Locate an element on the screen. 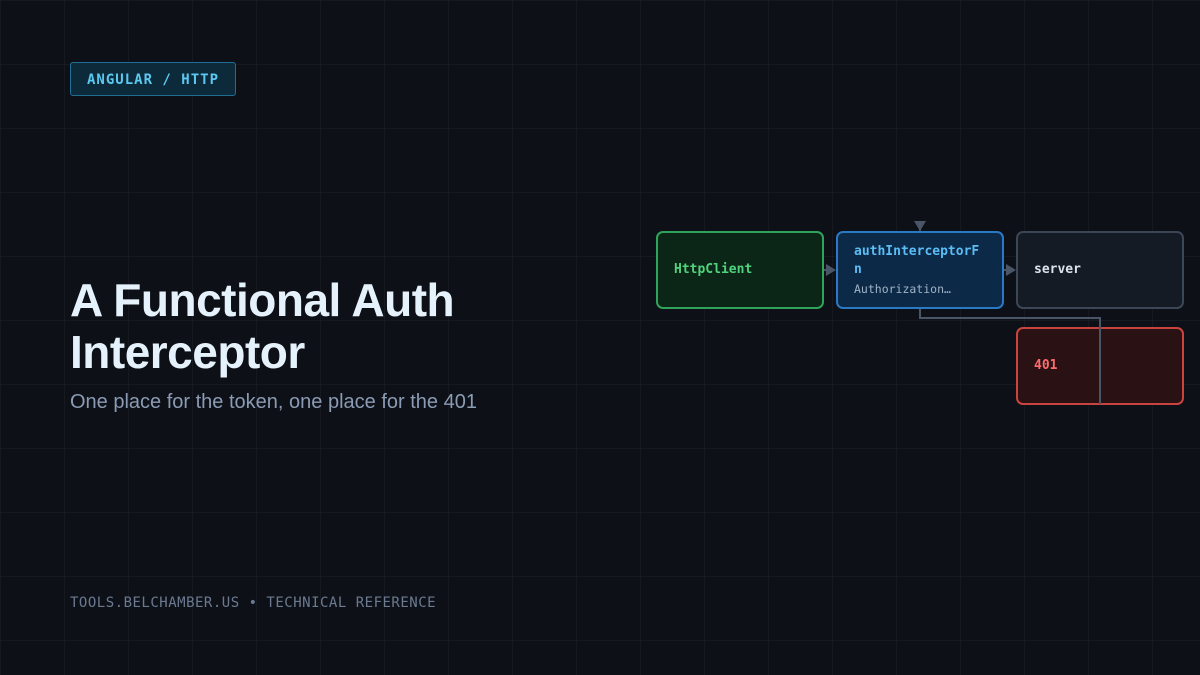  arrowhead-into-interceptor is located at coordinates (920, 226).